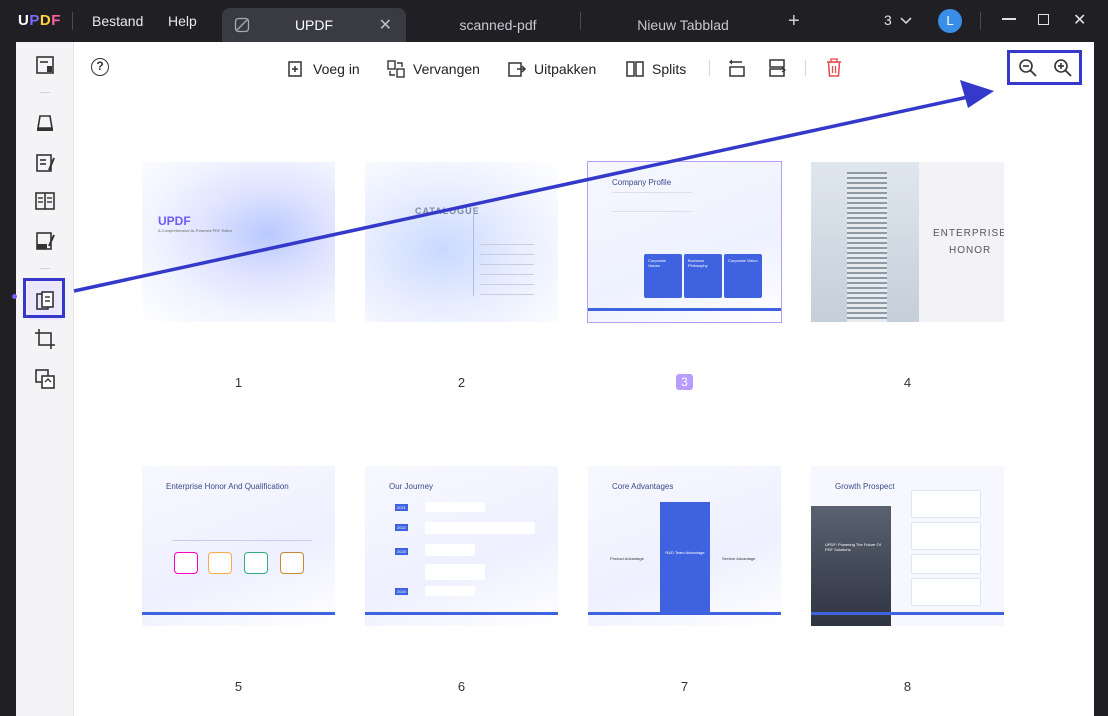 This screenshot has height=716, width=1108. I want to click on tab-label: scanned-pdf, so click(498, 25).